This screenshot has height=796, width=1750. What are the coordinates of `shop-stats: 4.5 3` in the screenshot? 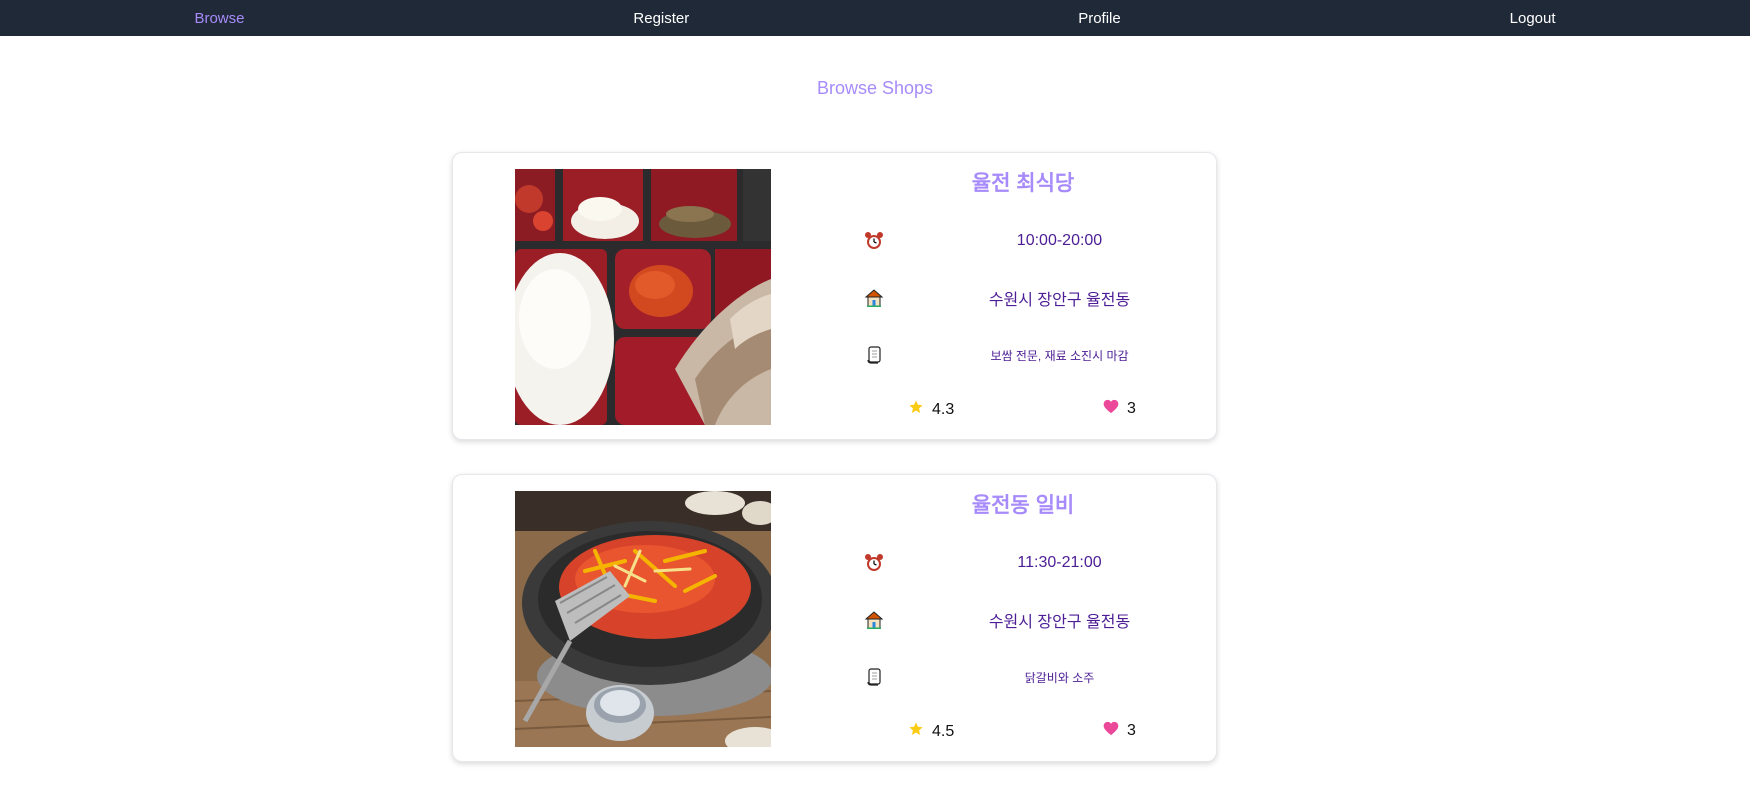 It's located at (1023, 732).